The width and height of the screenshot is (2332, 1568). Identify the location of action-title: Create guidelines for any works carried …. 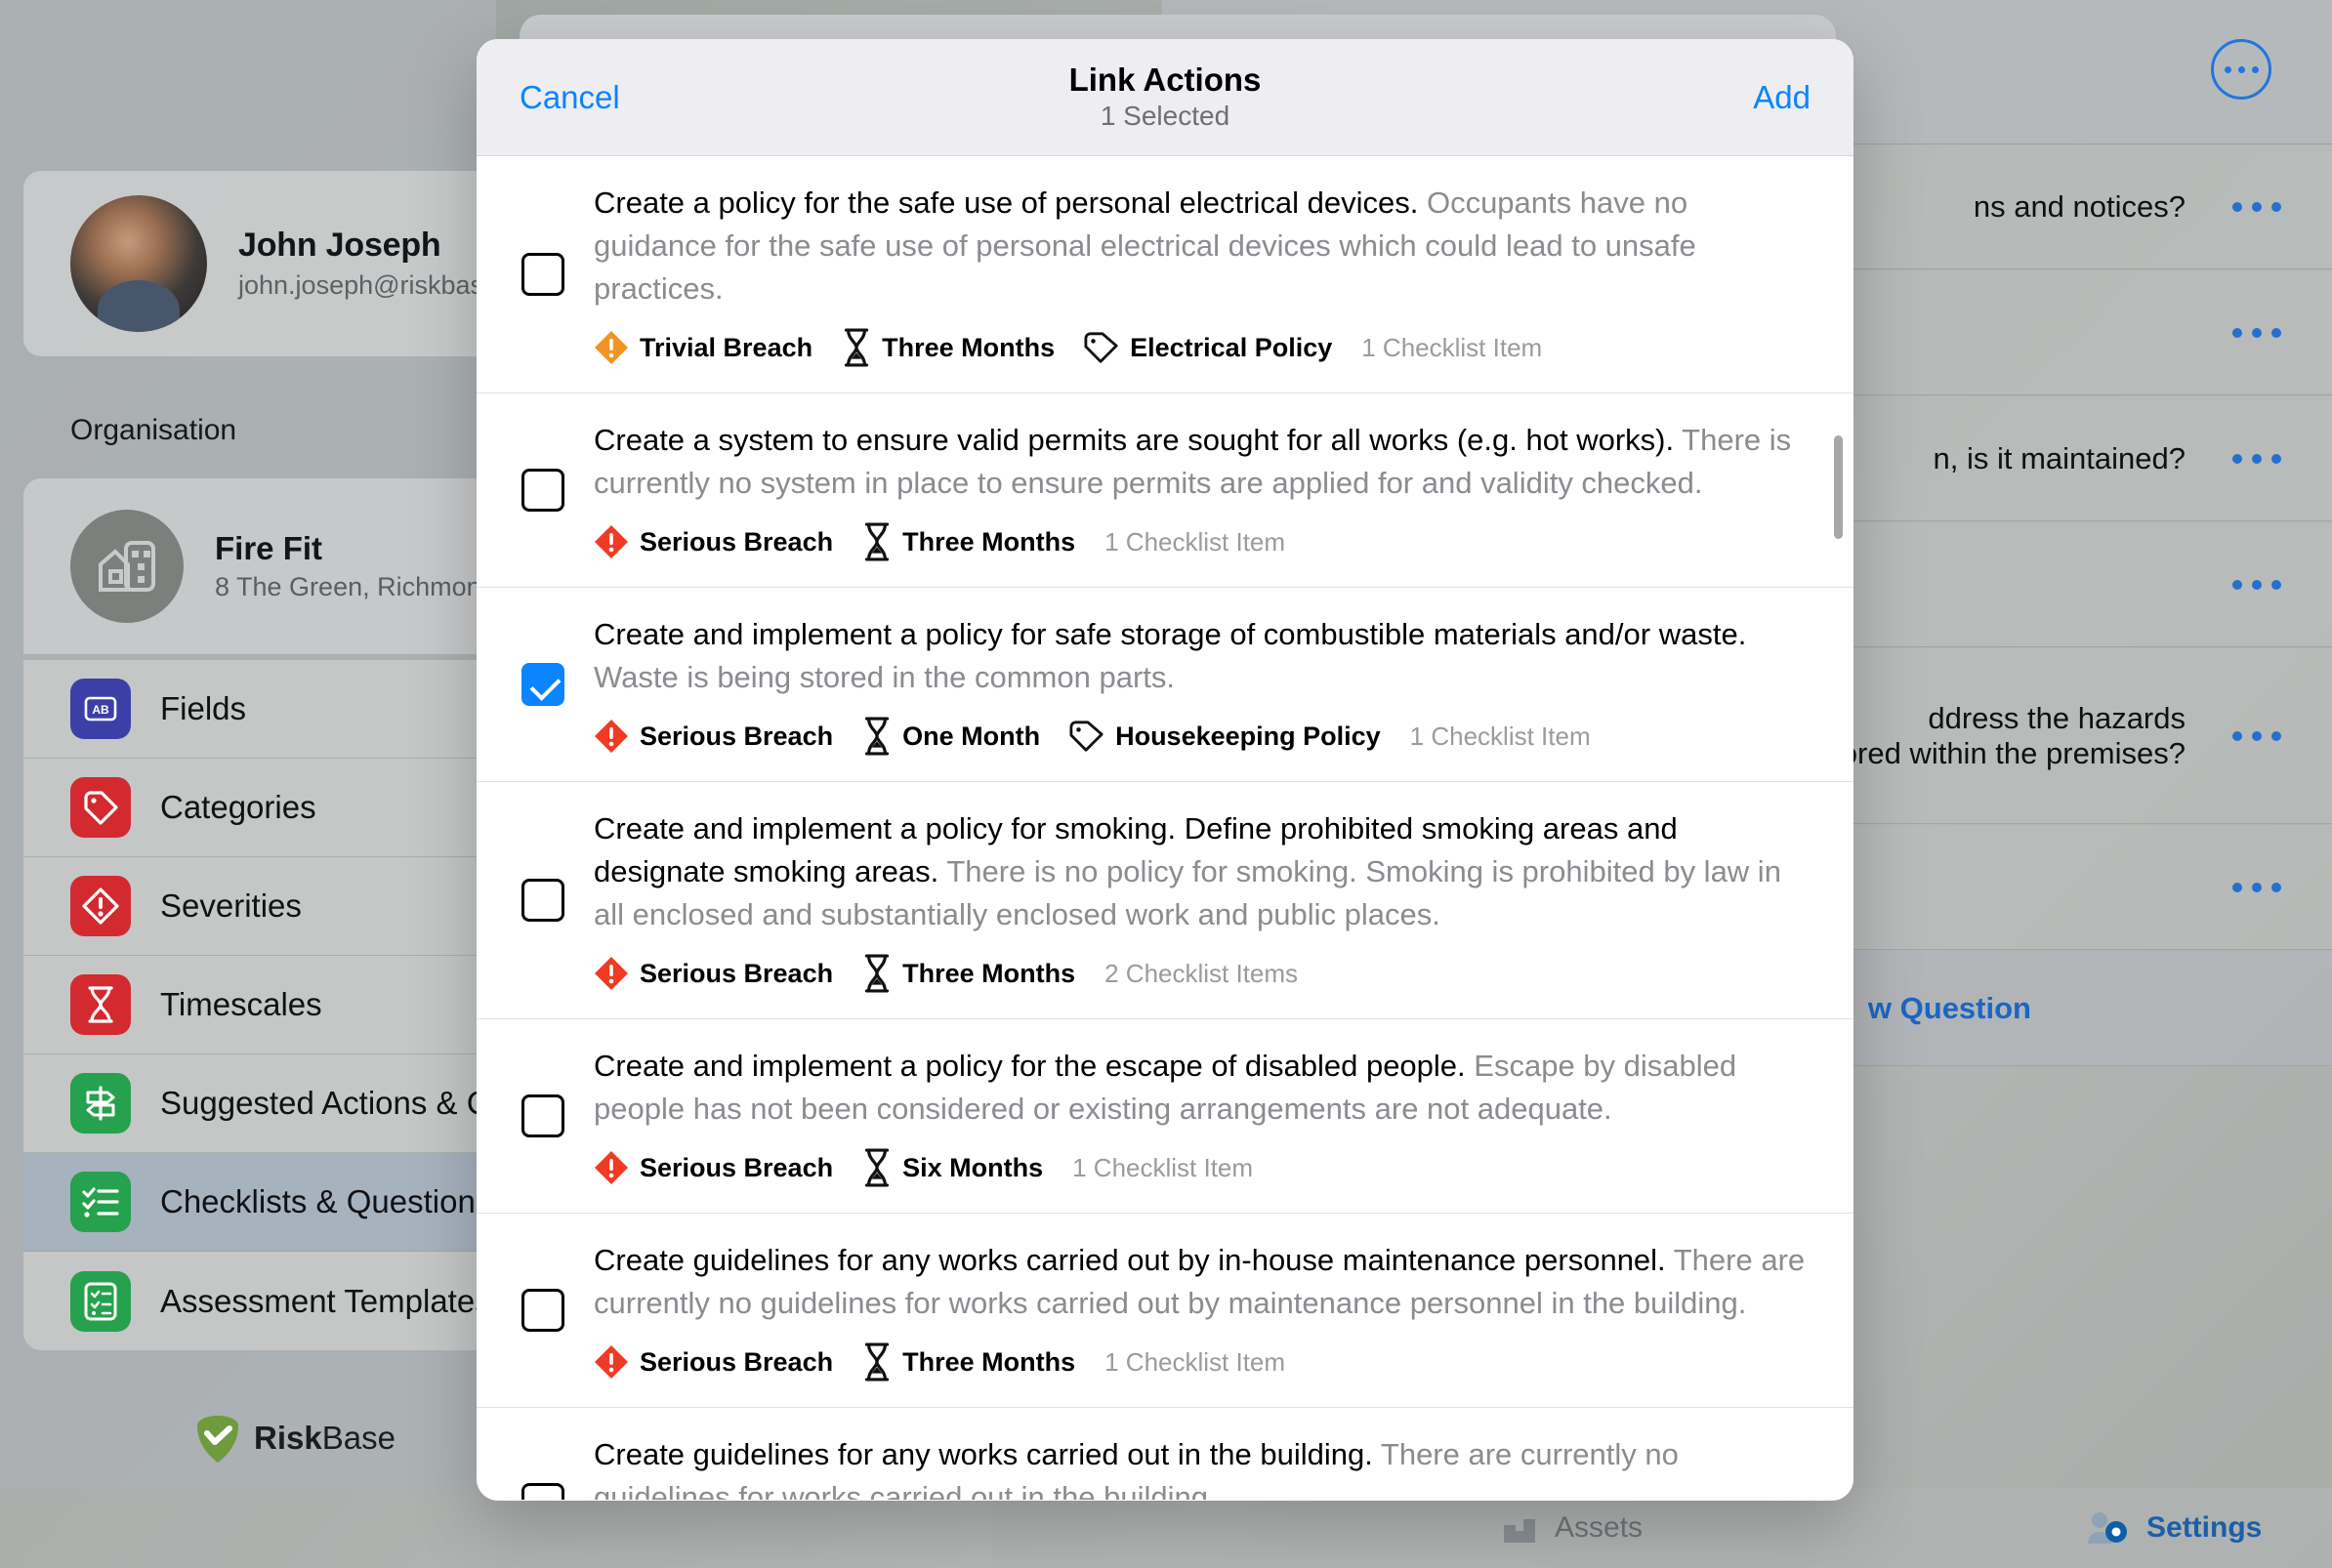
(1201, 1467).